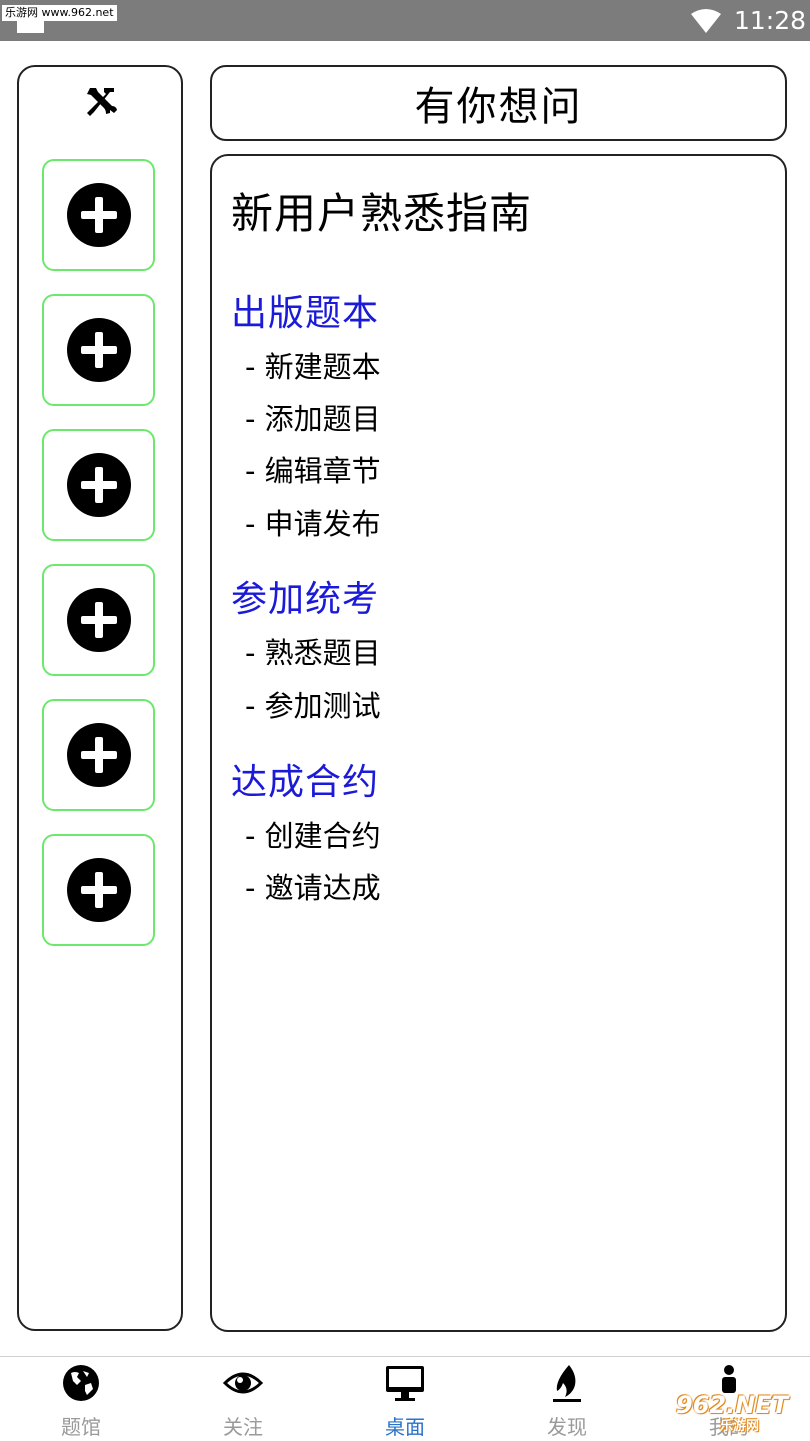  I want to click on status-time: 11:28, so click(770, 20).